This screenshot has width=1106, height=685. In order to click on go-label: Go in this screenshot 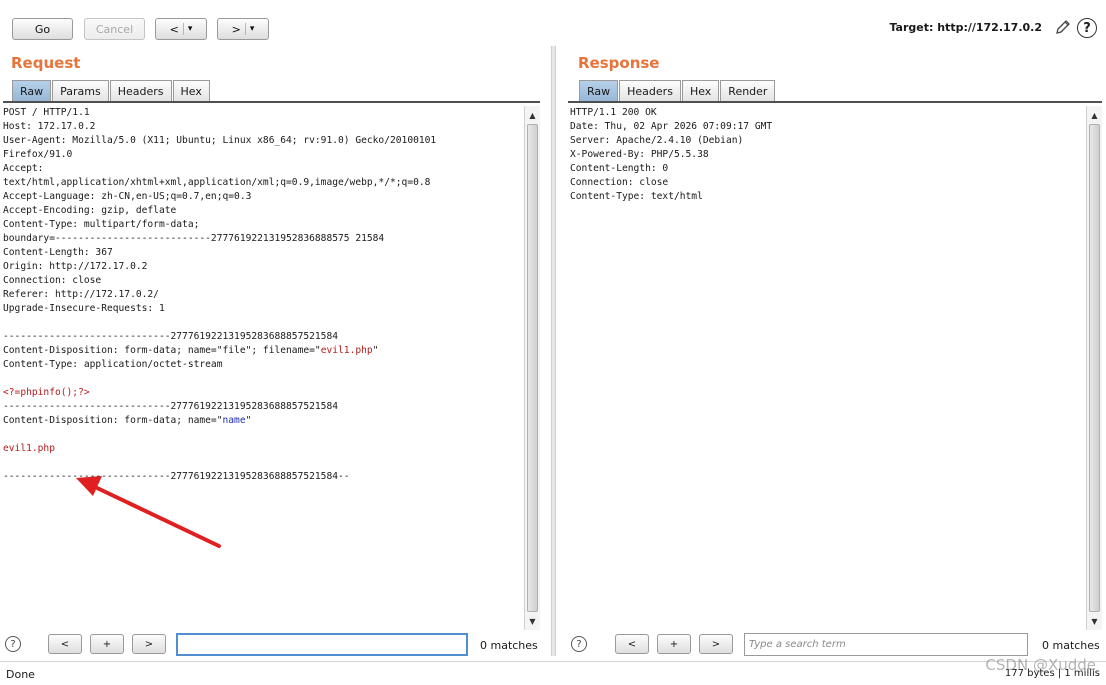, I will do `click(42, 29)`.